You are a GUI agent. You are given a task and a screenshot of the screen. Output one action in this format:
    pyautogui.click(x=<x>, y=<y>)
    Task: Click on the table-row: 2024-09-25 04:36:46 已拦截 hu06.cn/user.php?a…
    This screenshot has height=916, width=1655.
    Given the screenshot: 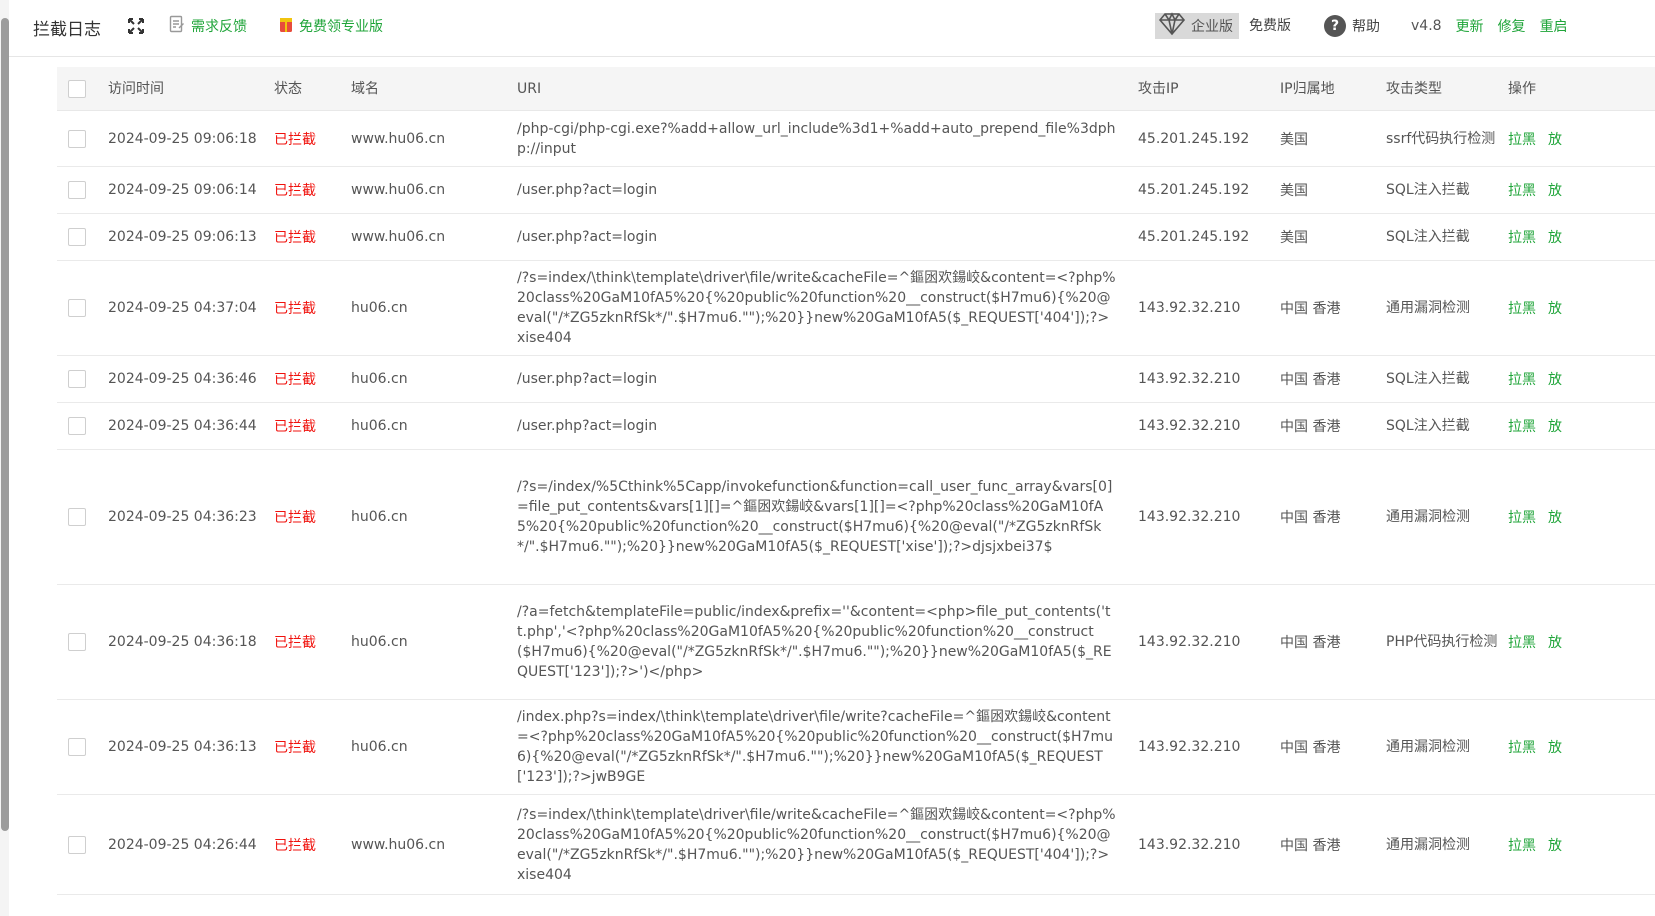 What is the action you would take?
    pyautogui.click(x=856, y=379)
    